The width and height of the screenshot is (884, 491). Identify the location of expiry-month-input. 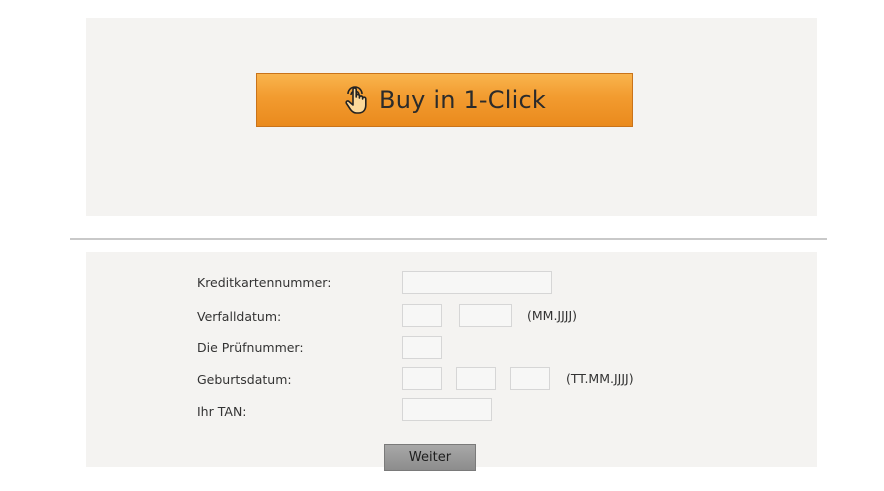
(422, 315).